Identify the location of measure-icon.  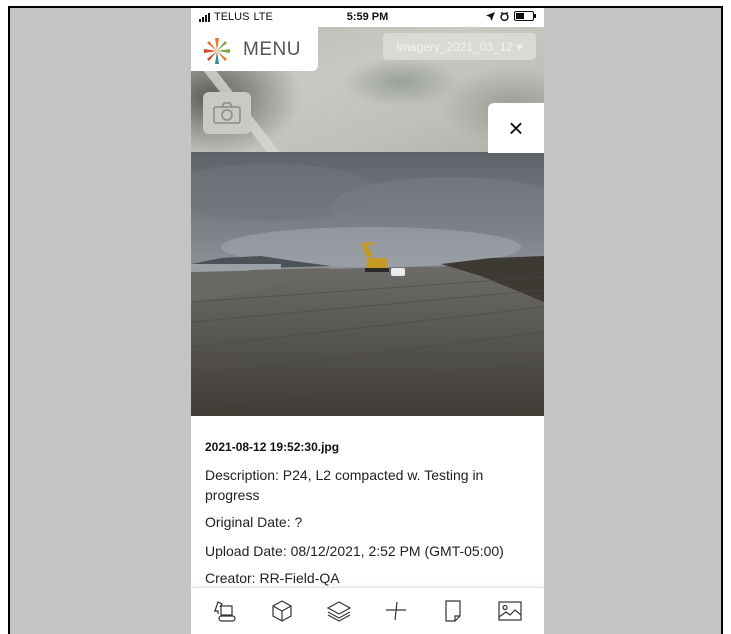
(395, 611).